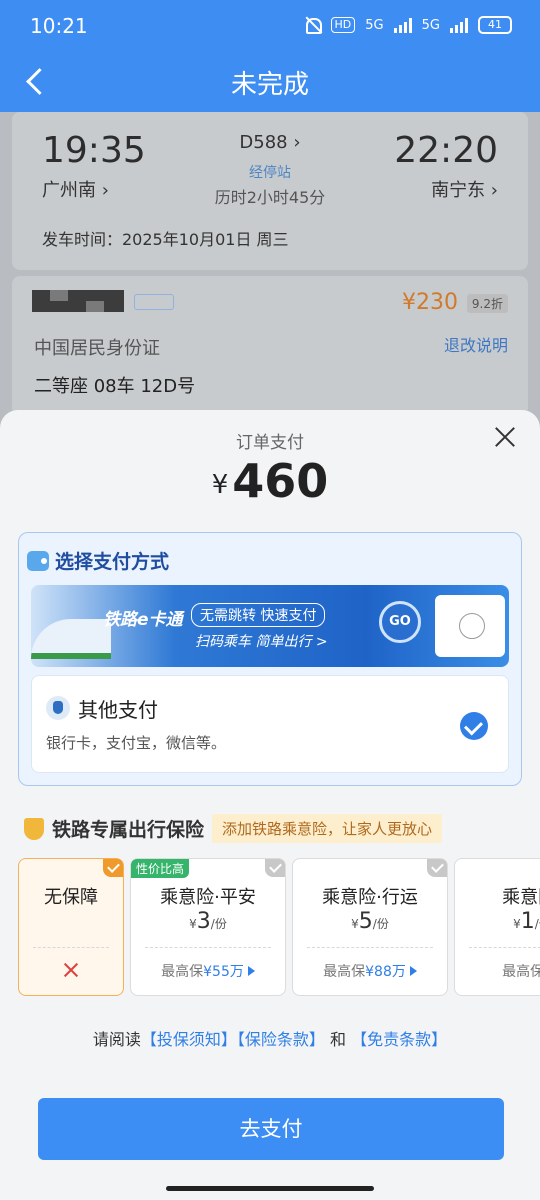 The image size is (540, 1200). I want to click on currency-symbol: ¥, so click(220, 485).